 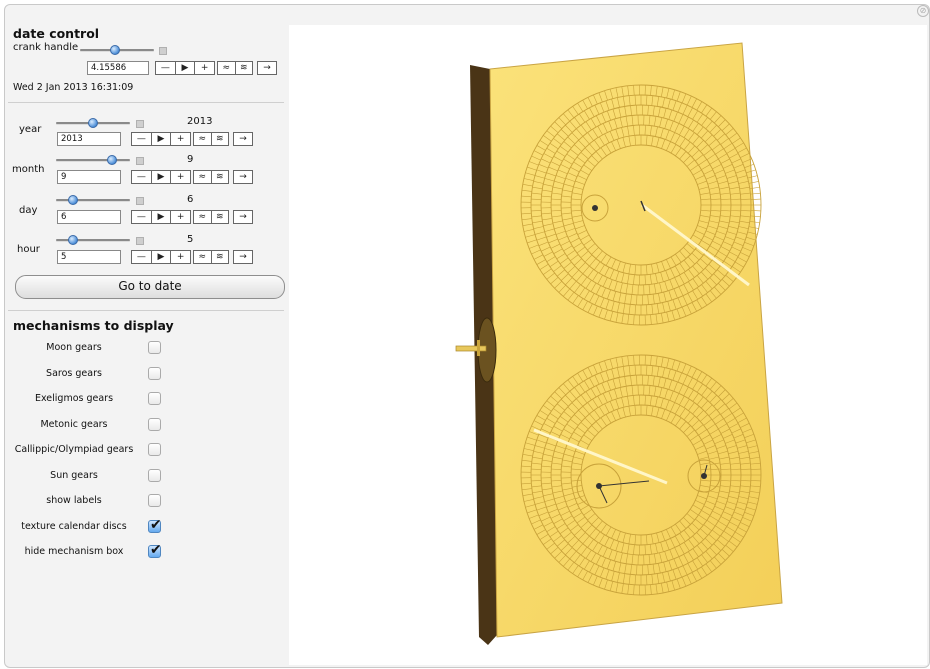 What do you see at coordinates (74, 373) in the screenshot?
I see `mechanism-label: Saros gears` at bounding box center [74, 373].